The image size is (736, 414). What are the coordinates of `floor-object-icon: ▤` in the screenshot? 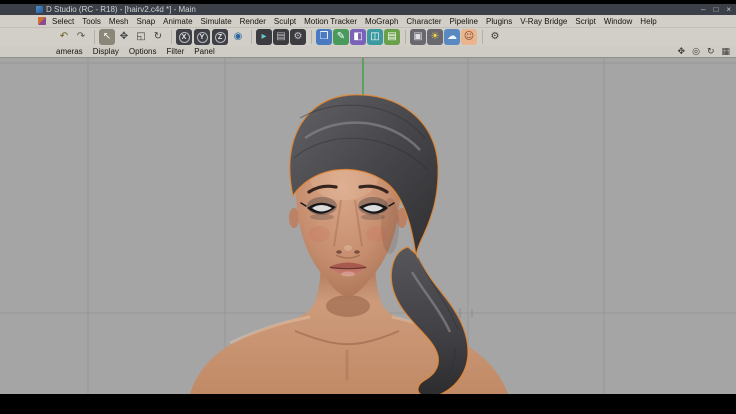 It's located at (392, 37).